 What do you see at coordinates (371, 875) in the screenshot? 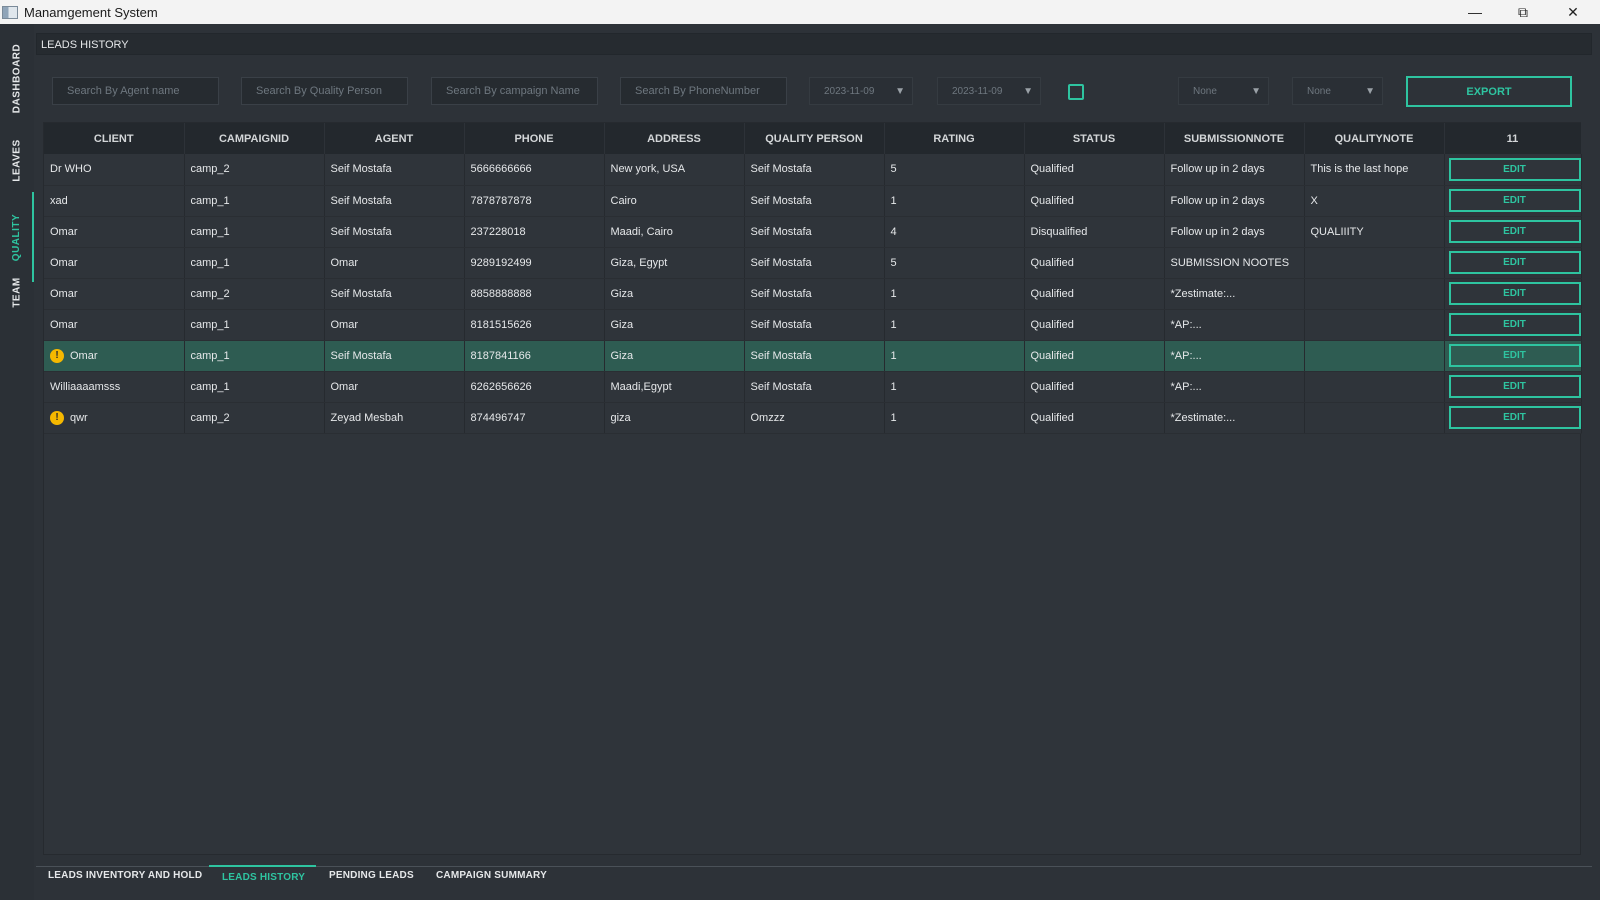
I see `tab-pending-leads: PENDING LEADS` at bounding box center [371, 875].